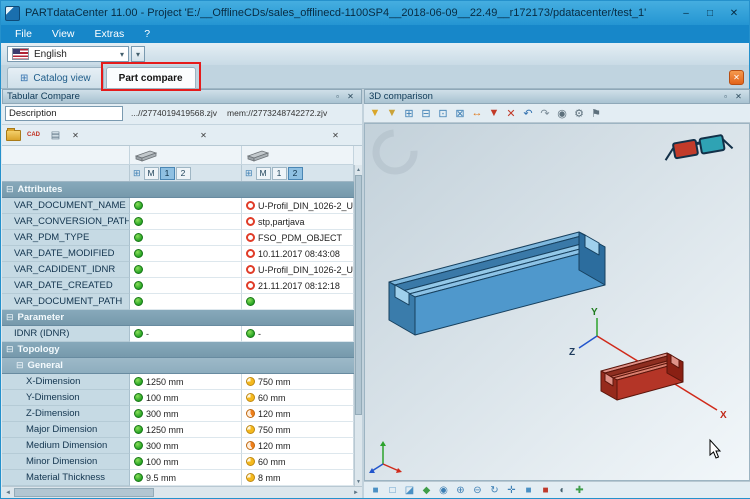 This screenshot has height=499, width=750. Describe the element at coordinates (147, 34) in the screenshot. I see `menu-help: ?` at that location.